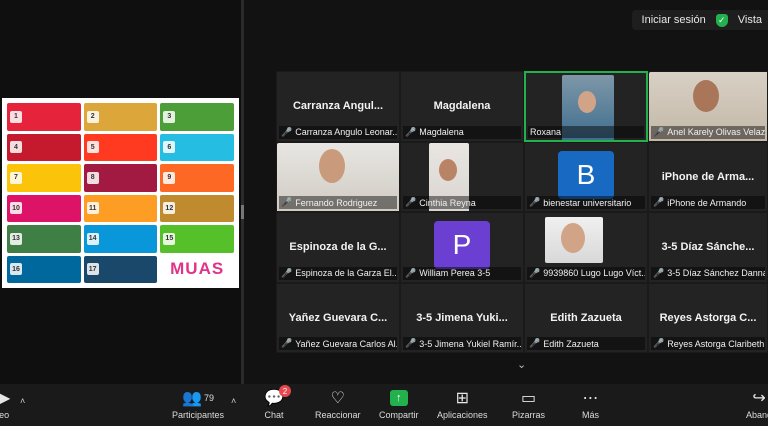 This screenshot has width=768, height=426. I want to click on leave-icon: ↪, so click(759, 398).